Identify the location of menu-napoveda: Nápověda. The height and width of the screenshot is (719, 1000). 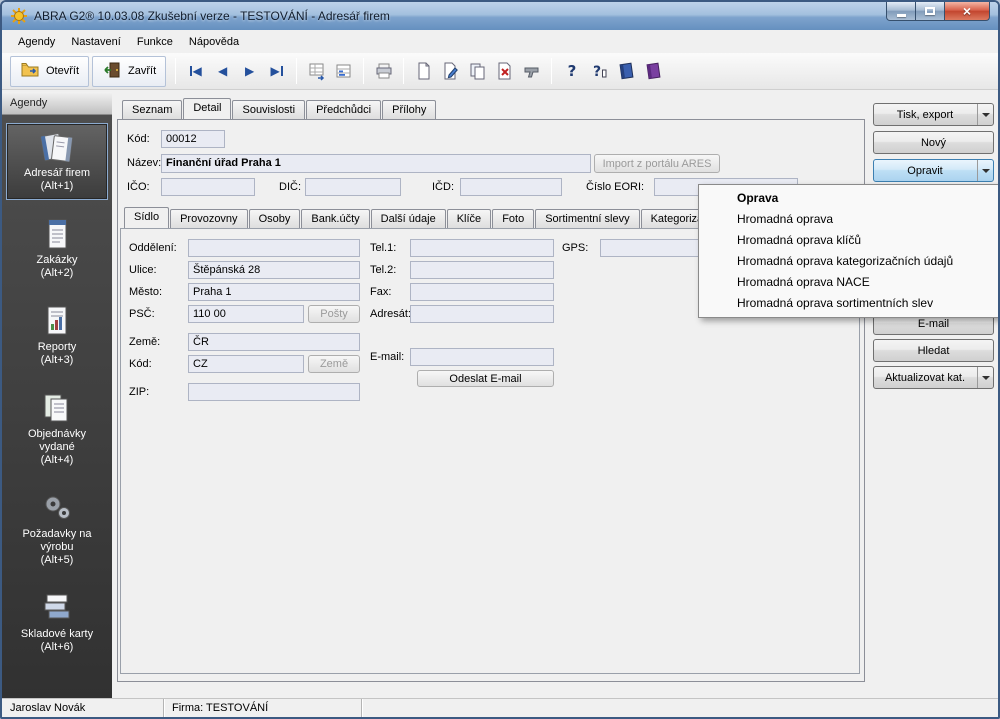
(214, 42).